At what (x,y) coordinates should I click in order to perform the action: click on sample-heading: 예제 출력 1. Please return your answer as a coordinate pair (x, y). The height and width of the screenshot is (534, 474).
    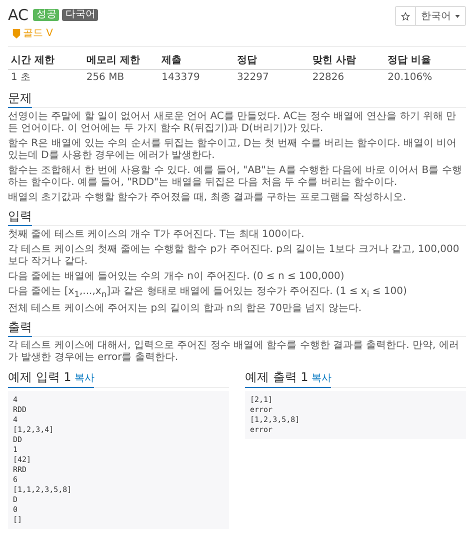
    Looking at the image, I should click on (276, 377).